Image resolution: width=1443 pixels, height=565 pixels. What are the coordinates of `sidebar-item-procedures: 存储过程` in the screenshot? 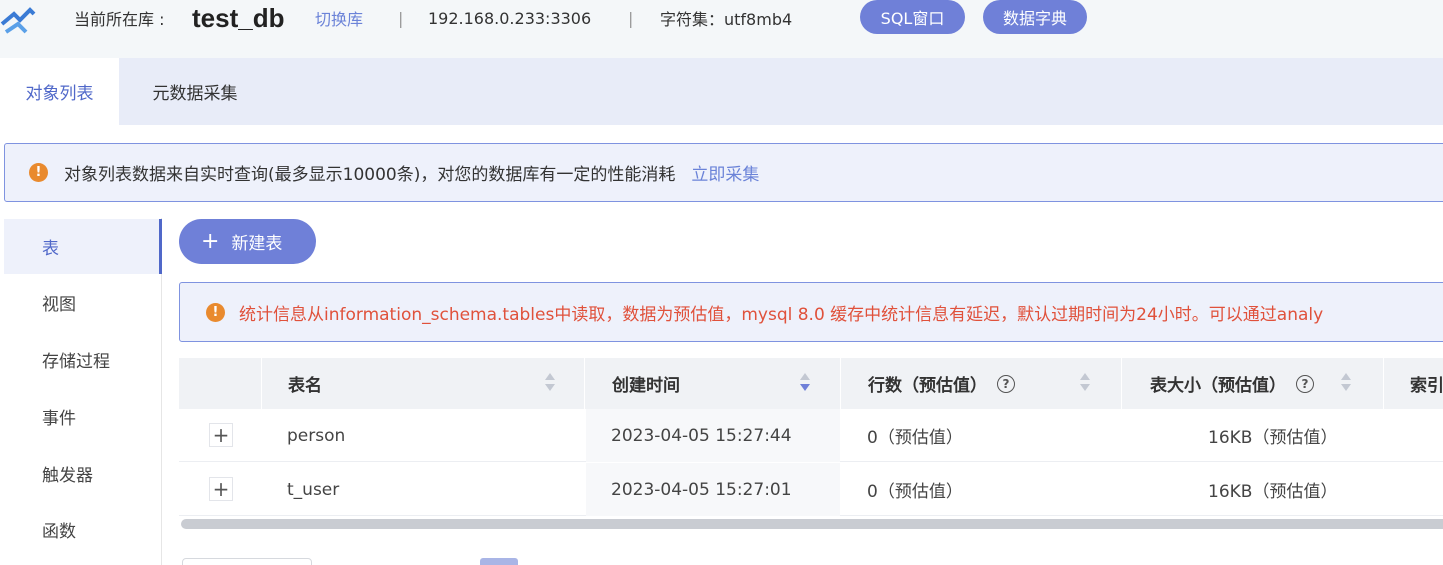 It's located at (83, 359).